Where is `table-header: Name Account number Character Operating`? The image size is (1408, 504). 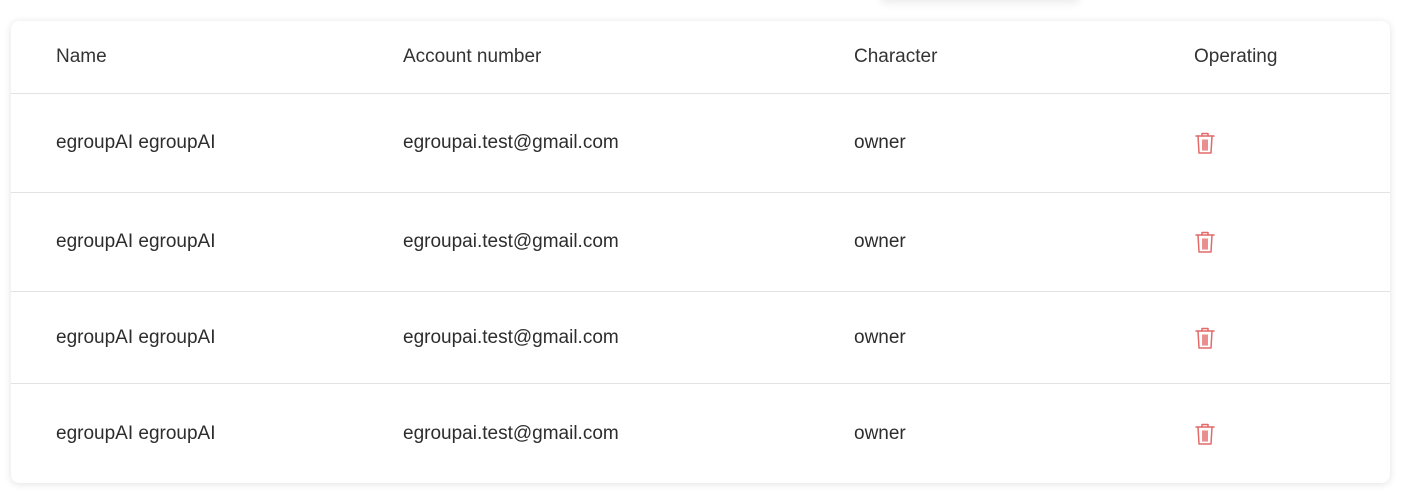
table-header: Name Account number Character Operating is located at coordinates (700, 57).